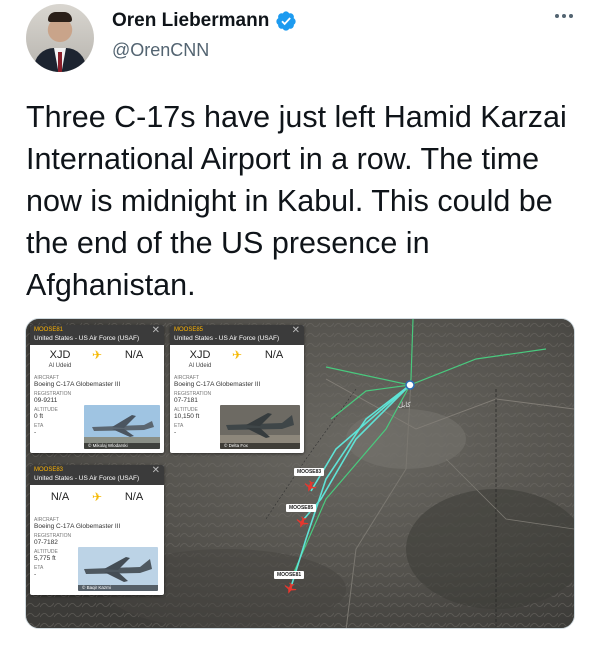 This screenshot has height=653, width=600. I want to click on photo-credit: © Delta Fox, so click(260, 446).